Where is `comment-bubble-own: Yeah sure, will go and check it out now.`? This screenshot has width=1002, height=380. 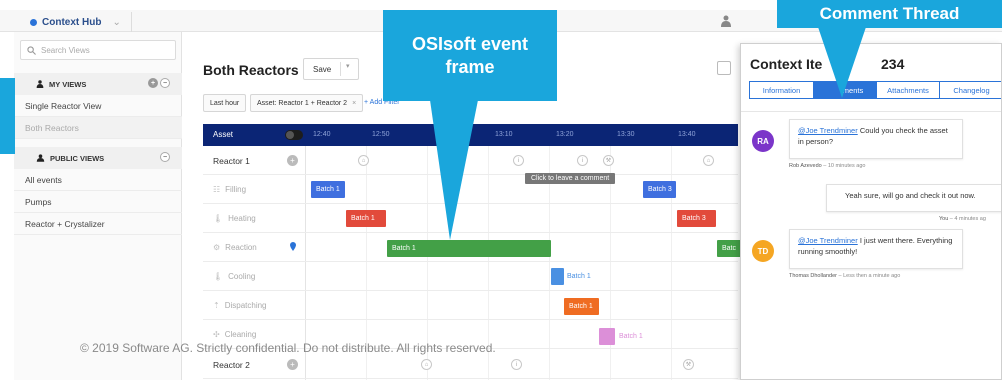 comment-bubble-own: Yeah sure, will go and check it out now. is located at coordinates (913, 198).